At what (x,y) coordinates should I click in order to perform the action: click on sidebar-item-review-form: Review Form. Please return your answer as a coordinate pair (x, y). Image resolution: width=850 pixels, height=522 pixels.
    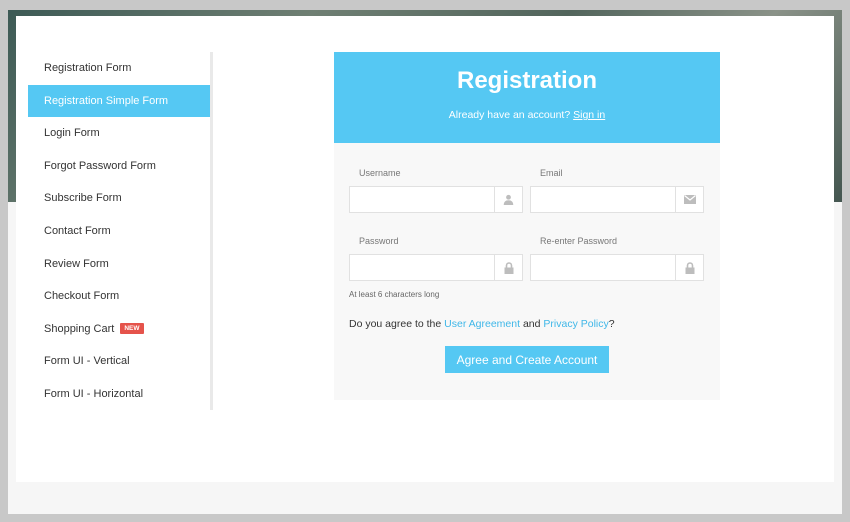
    Looking at the image, I should click on (119, 264).